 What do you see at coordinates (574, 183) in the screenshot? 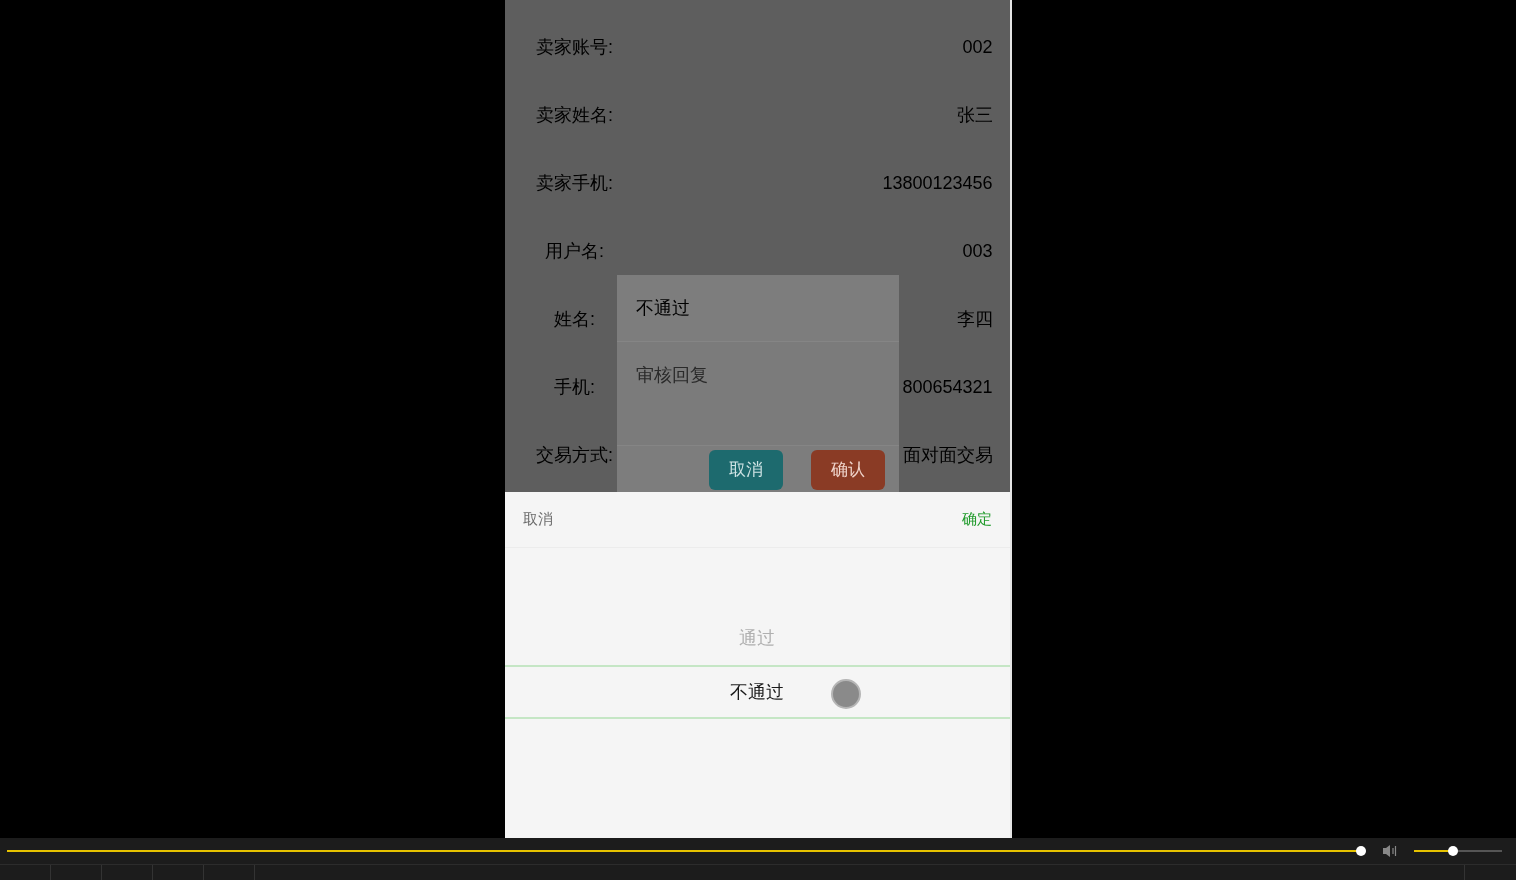
I see `field-label: 卖家手机:` at bounding box center [574, 183].